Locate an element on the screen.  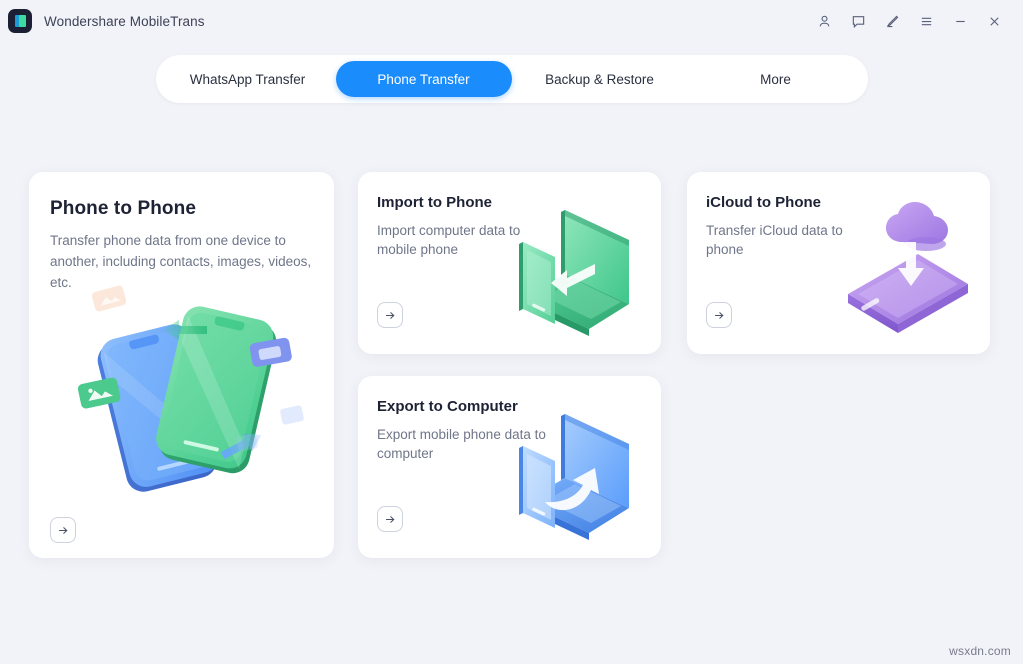
card-description: Import computer data to mobile phone is located at coordinates (449, 240).